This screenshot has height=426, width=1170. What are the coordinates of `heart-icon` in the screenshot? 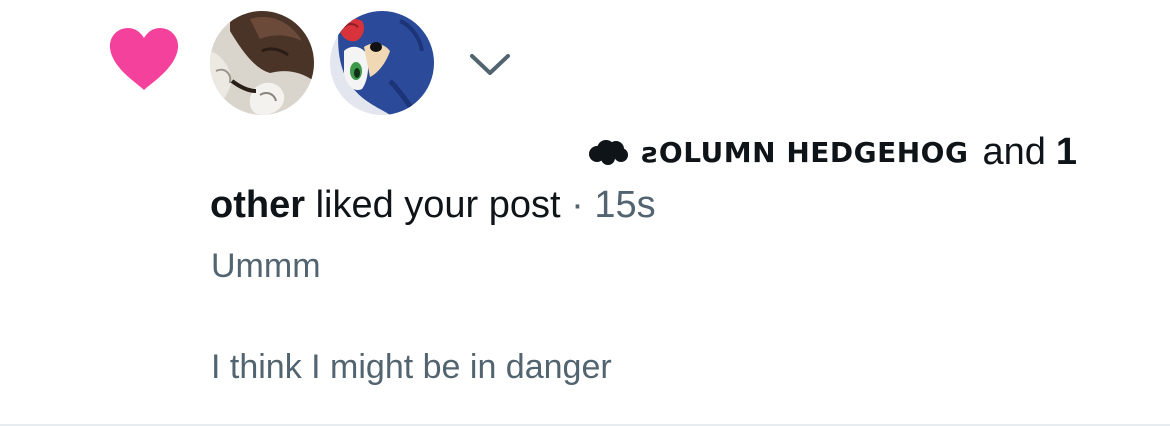 It's located at (144, 59).